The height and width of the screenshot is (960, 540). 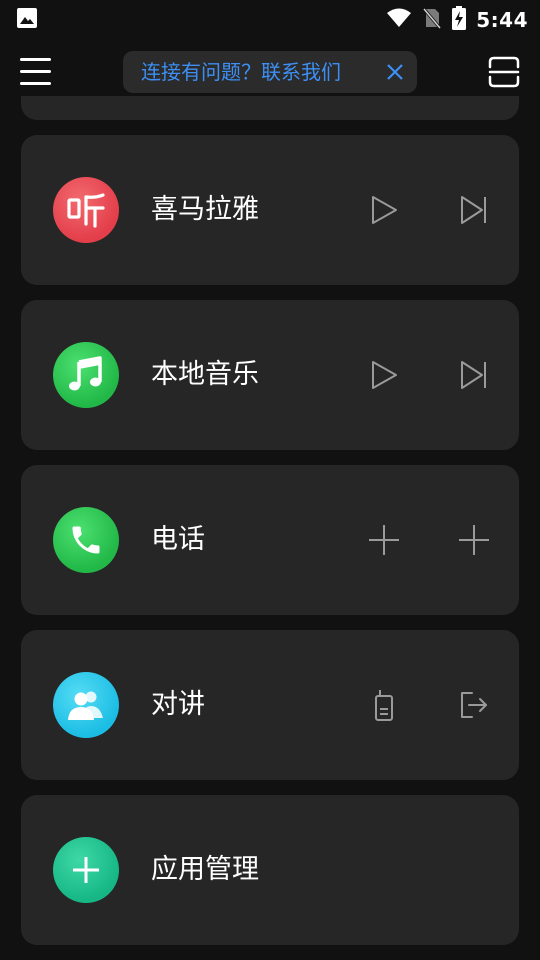 I want to click on card-partial-top, so click(x=270, y=108).